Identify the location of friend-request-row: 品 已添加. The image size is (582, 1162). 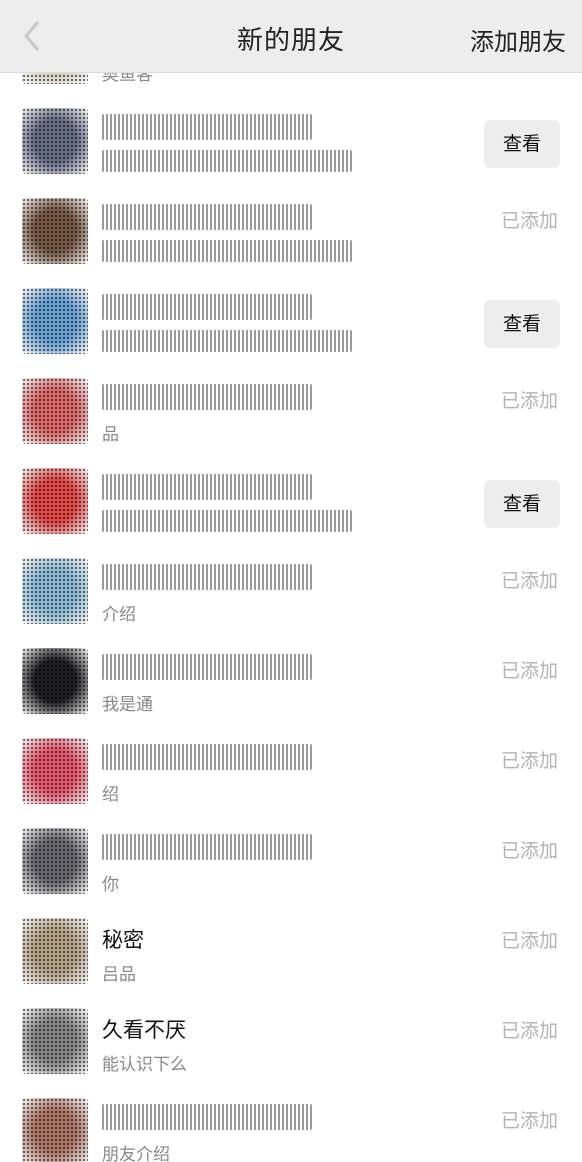
(291, 413).